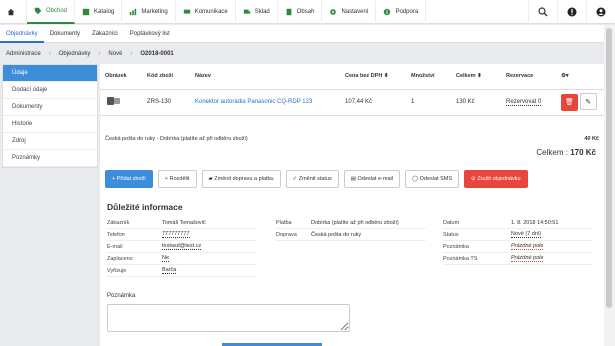 This screenshot has height=346, width=615. What do you see at coordinates (105, 34) in the screenshot?
I see `subnav-zakaznici: Zákazníci` at bounding box center [105, 34].